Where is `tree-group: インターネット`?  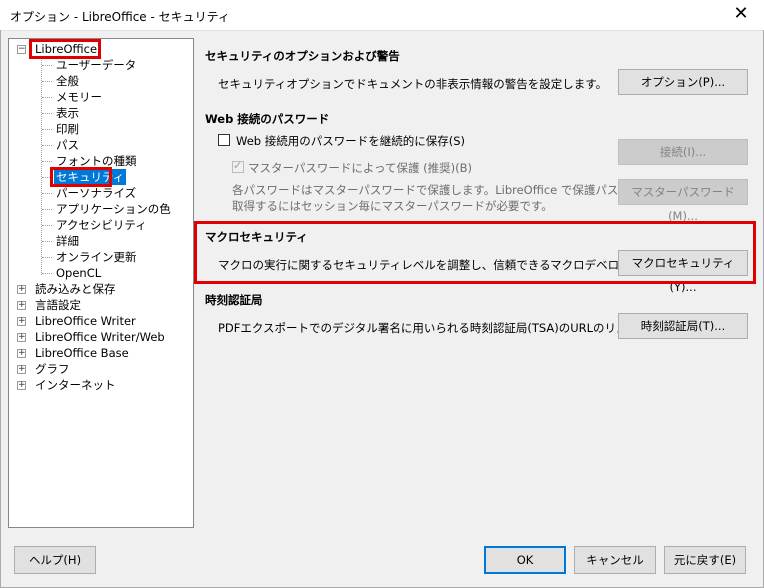
tree-group: インターネット is located at coordinates (75, 385).